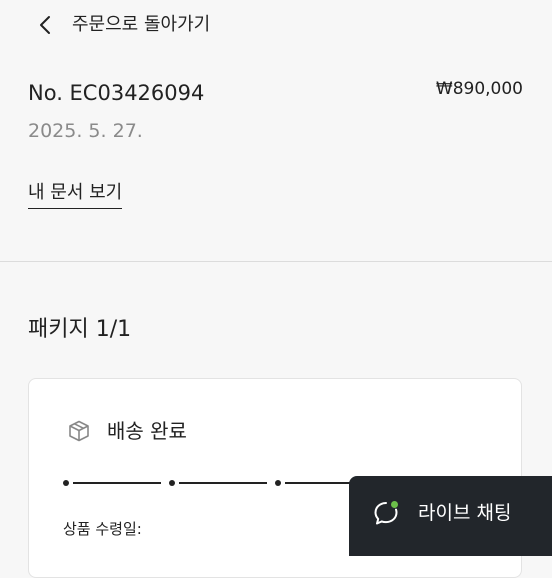 This screenshot has height=578, width=552. I want to click on page-header: 주문으로 돌아가기, so click(276, 26).